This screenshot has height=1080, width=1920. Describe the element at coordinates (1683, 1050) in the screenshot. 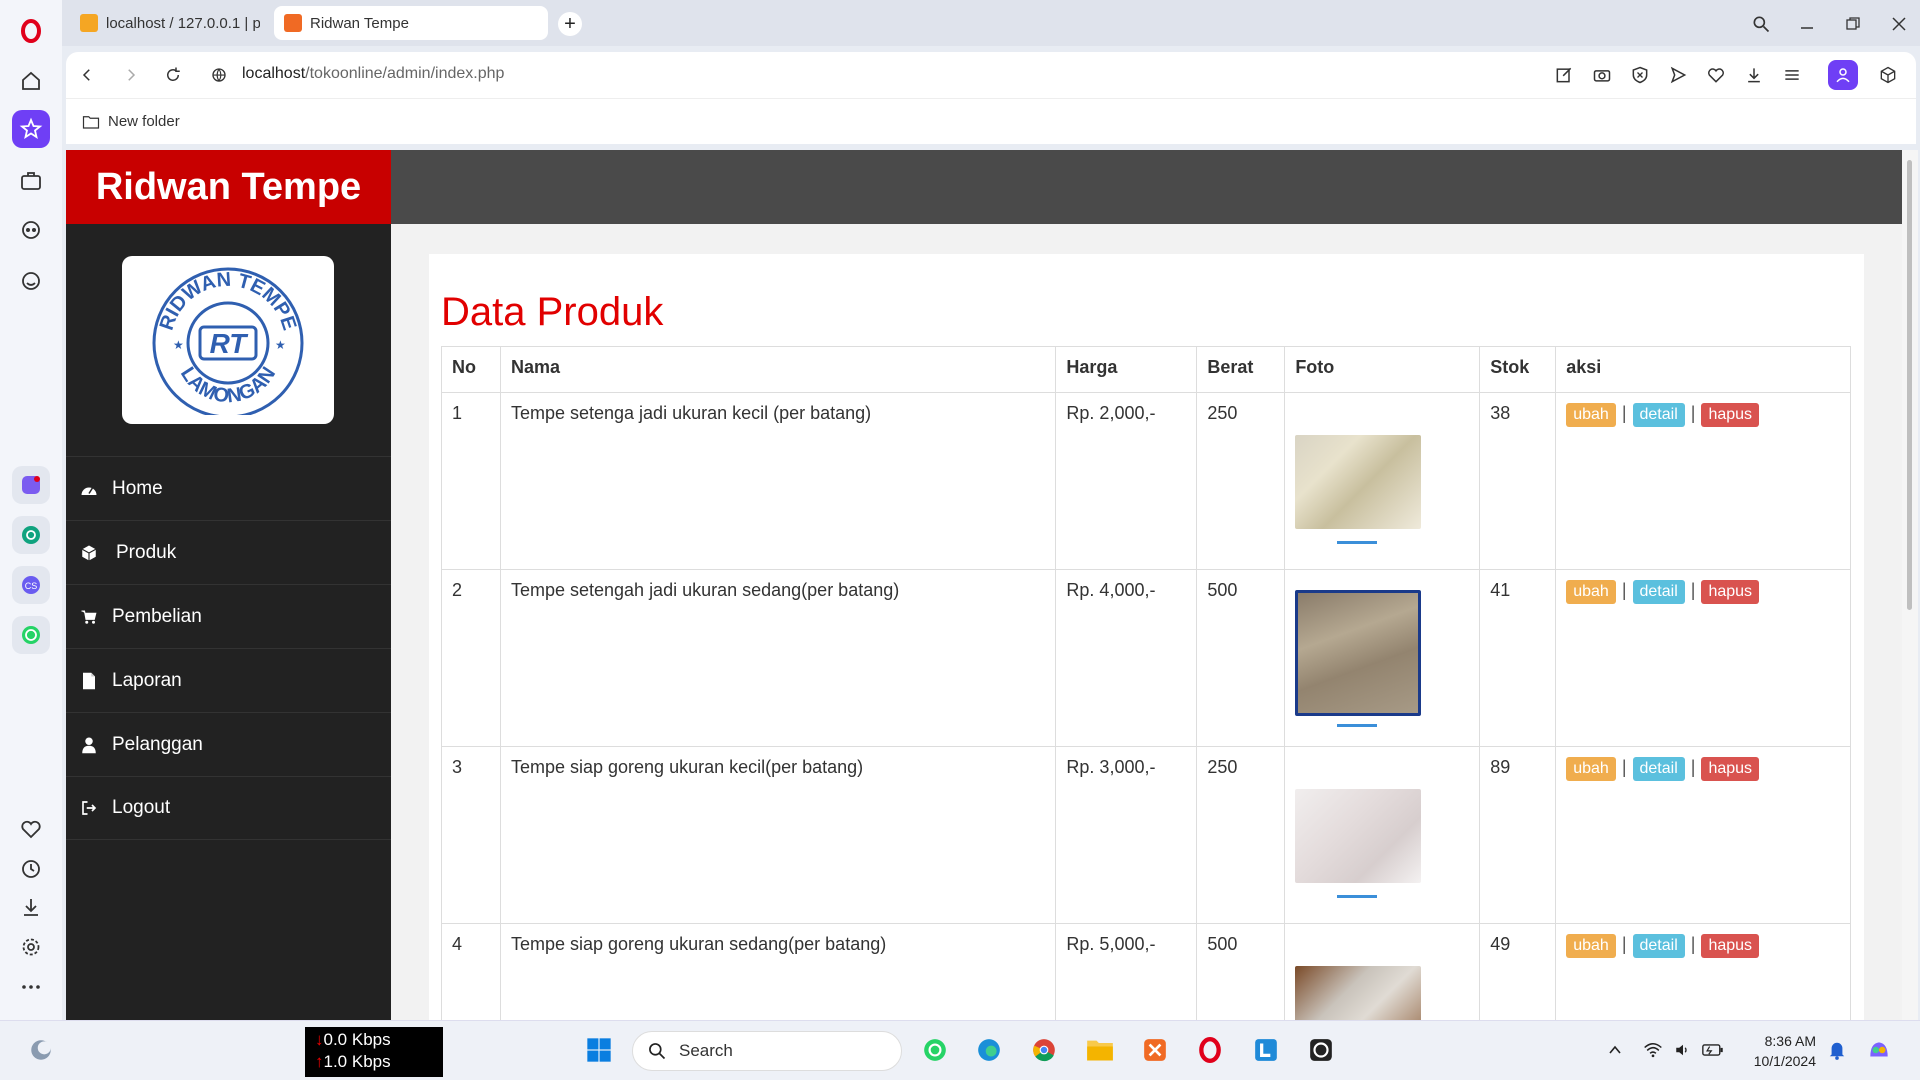

I see `volume-icon` at that location.